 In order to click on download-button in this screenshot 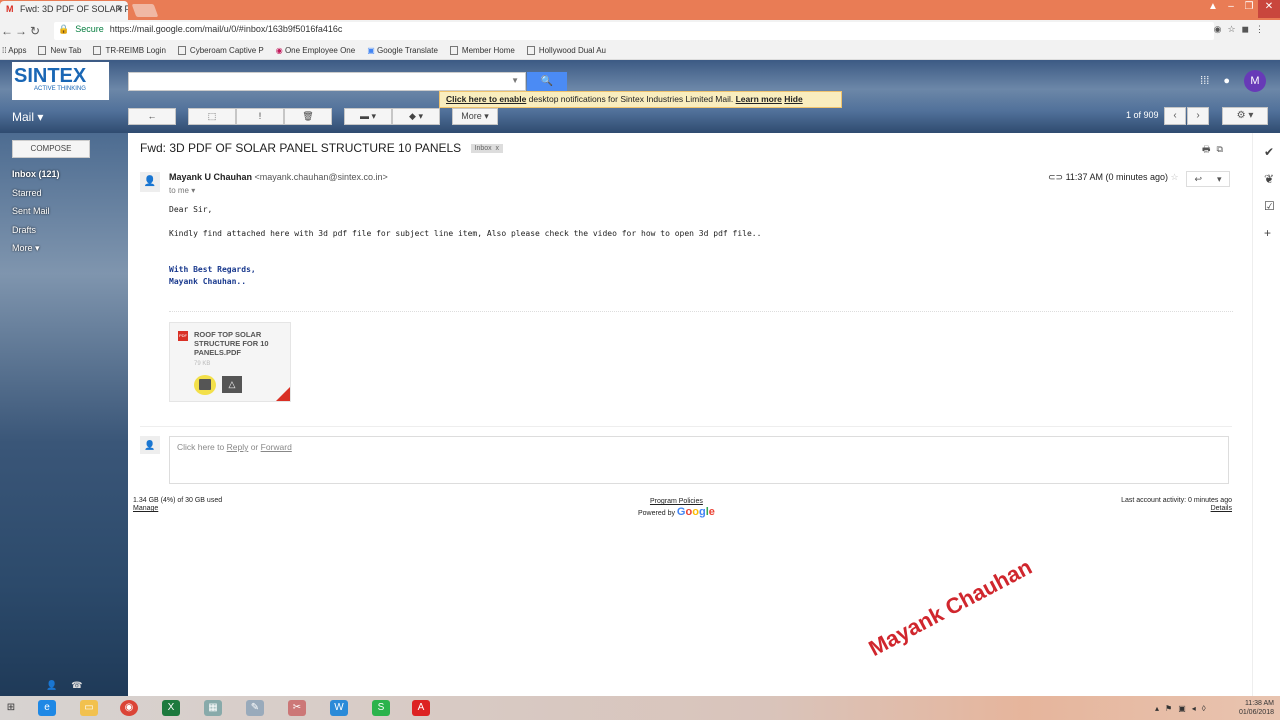, I will do `click(205, 385)`.